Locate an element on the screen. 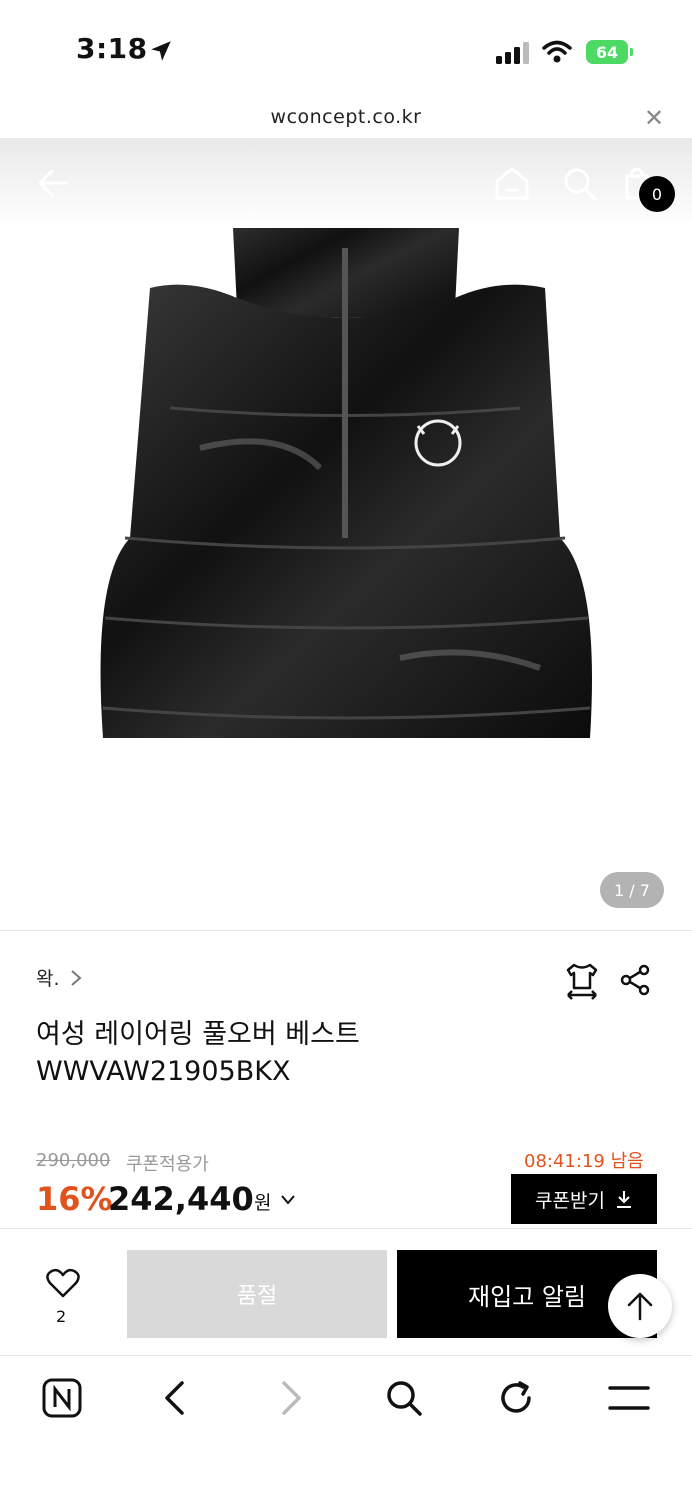 The height and width of the screenshot is (1500, 692). download-icon is located at coordinates (623, 1199).